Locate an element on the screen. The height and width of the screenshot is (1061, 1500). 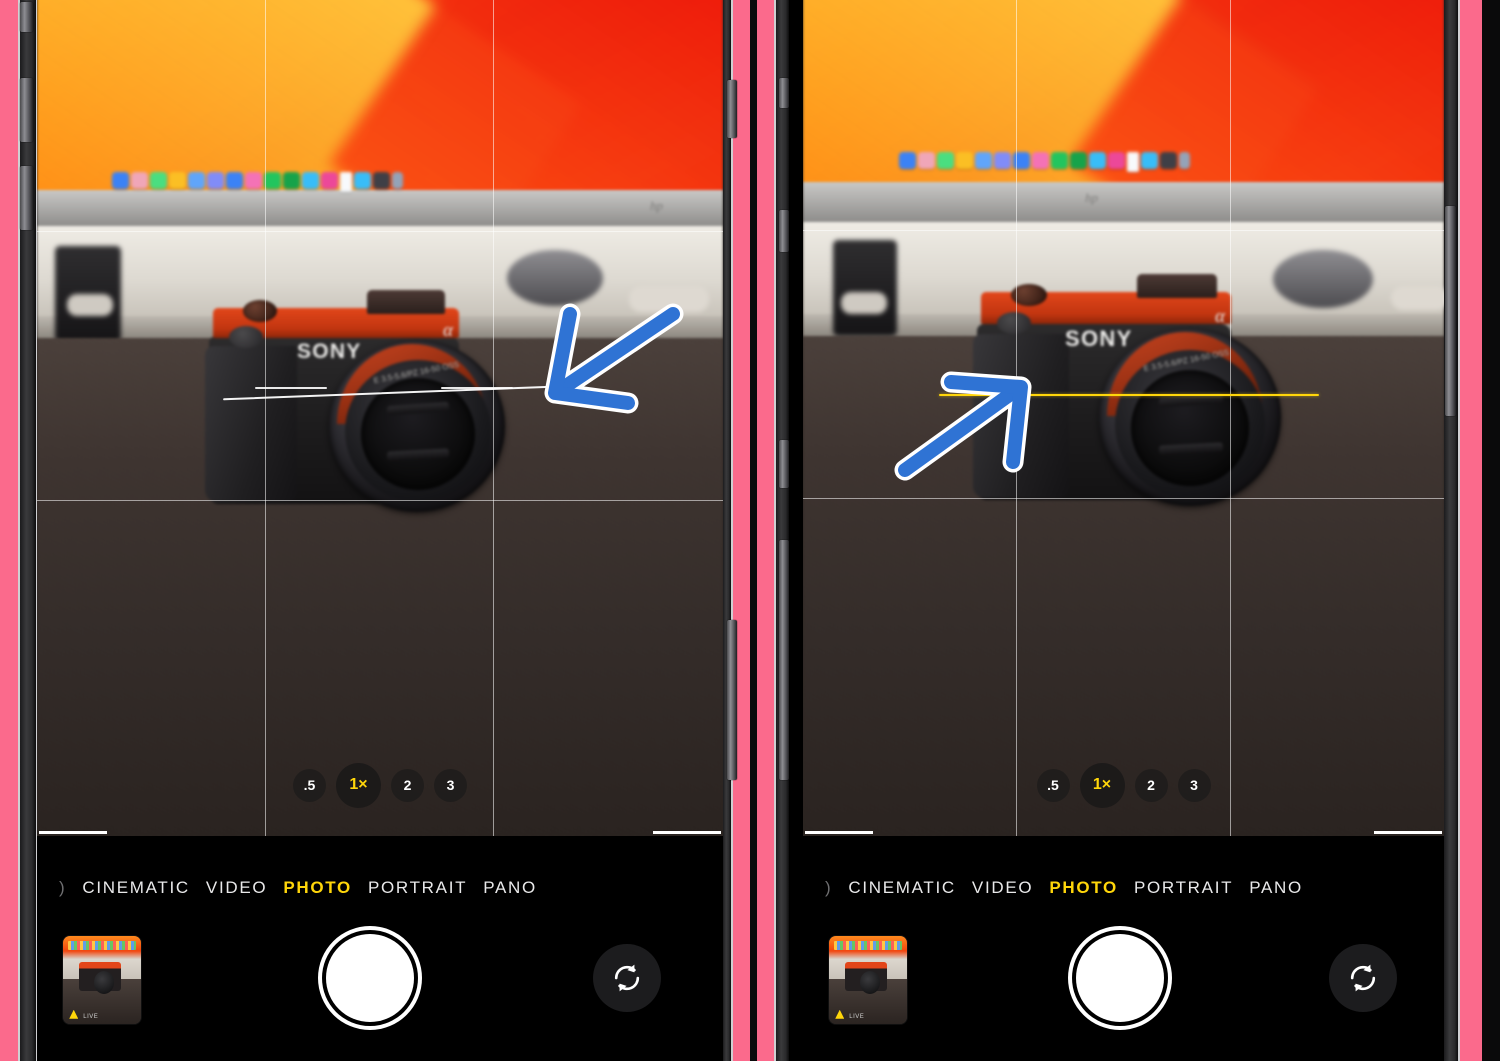
shutter-row-right: LIVE is located at coordinates (1123, 982).